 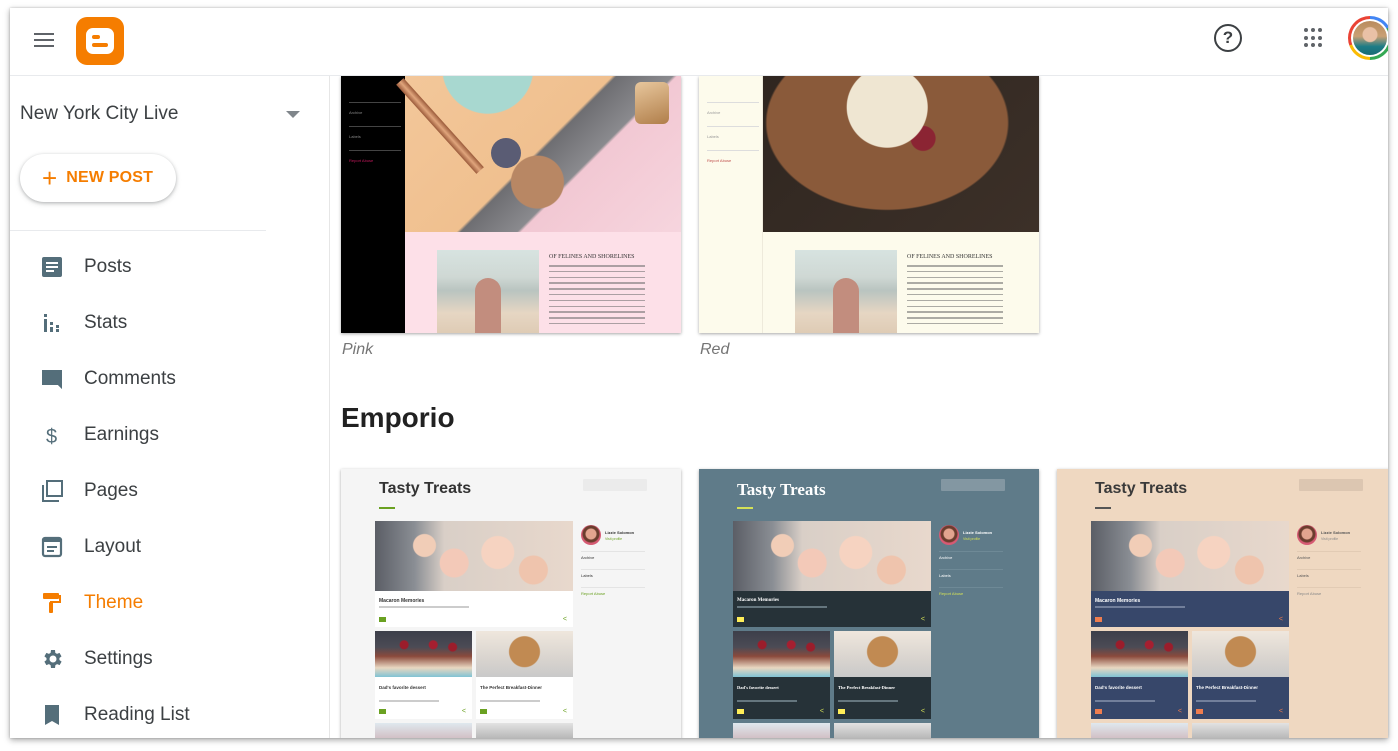 I want to click on sidebar-item-label: Stats, so click(x=106, y=322).